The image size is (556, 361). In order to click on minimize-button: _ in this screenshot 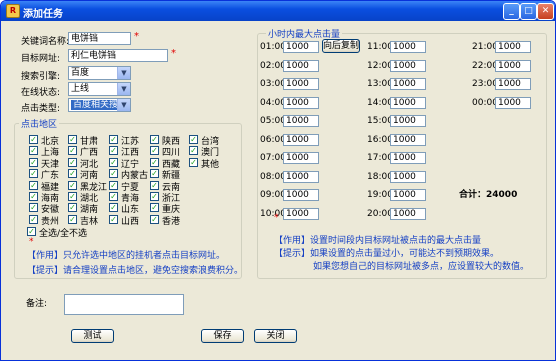, I will do `click(511, 11)`.